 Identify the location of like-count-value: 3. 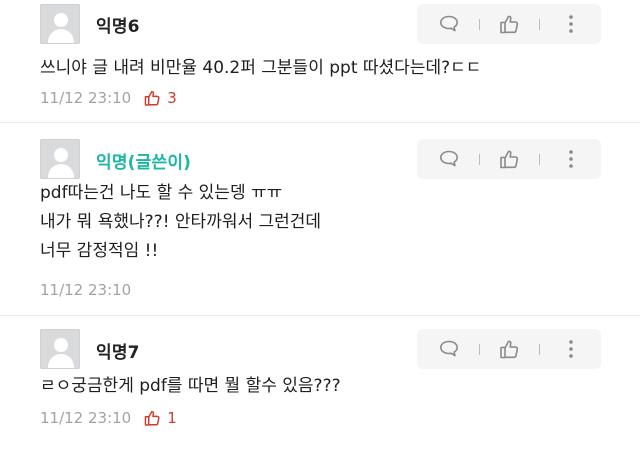
(172, 98).